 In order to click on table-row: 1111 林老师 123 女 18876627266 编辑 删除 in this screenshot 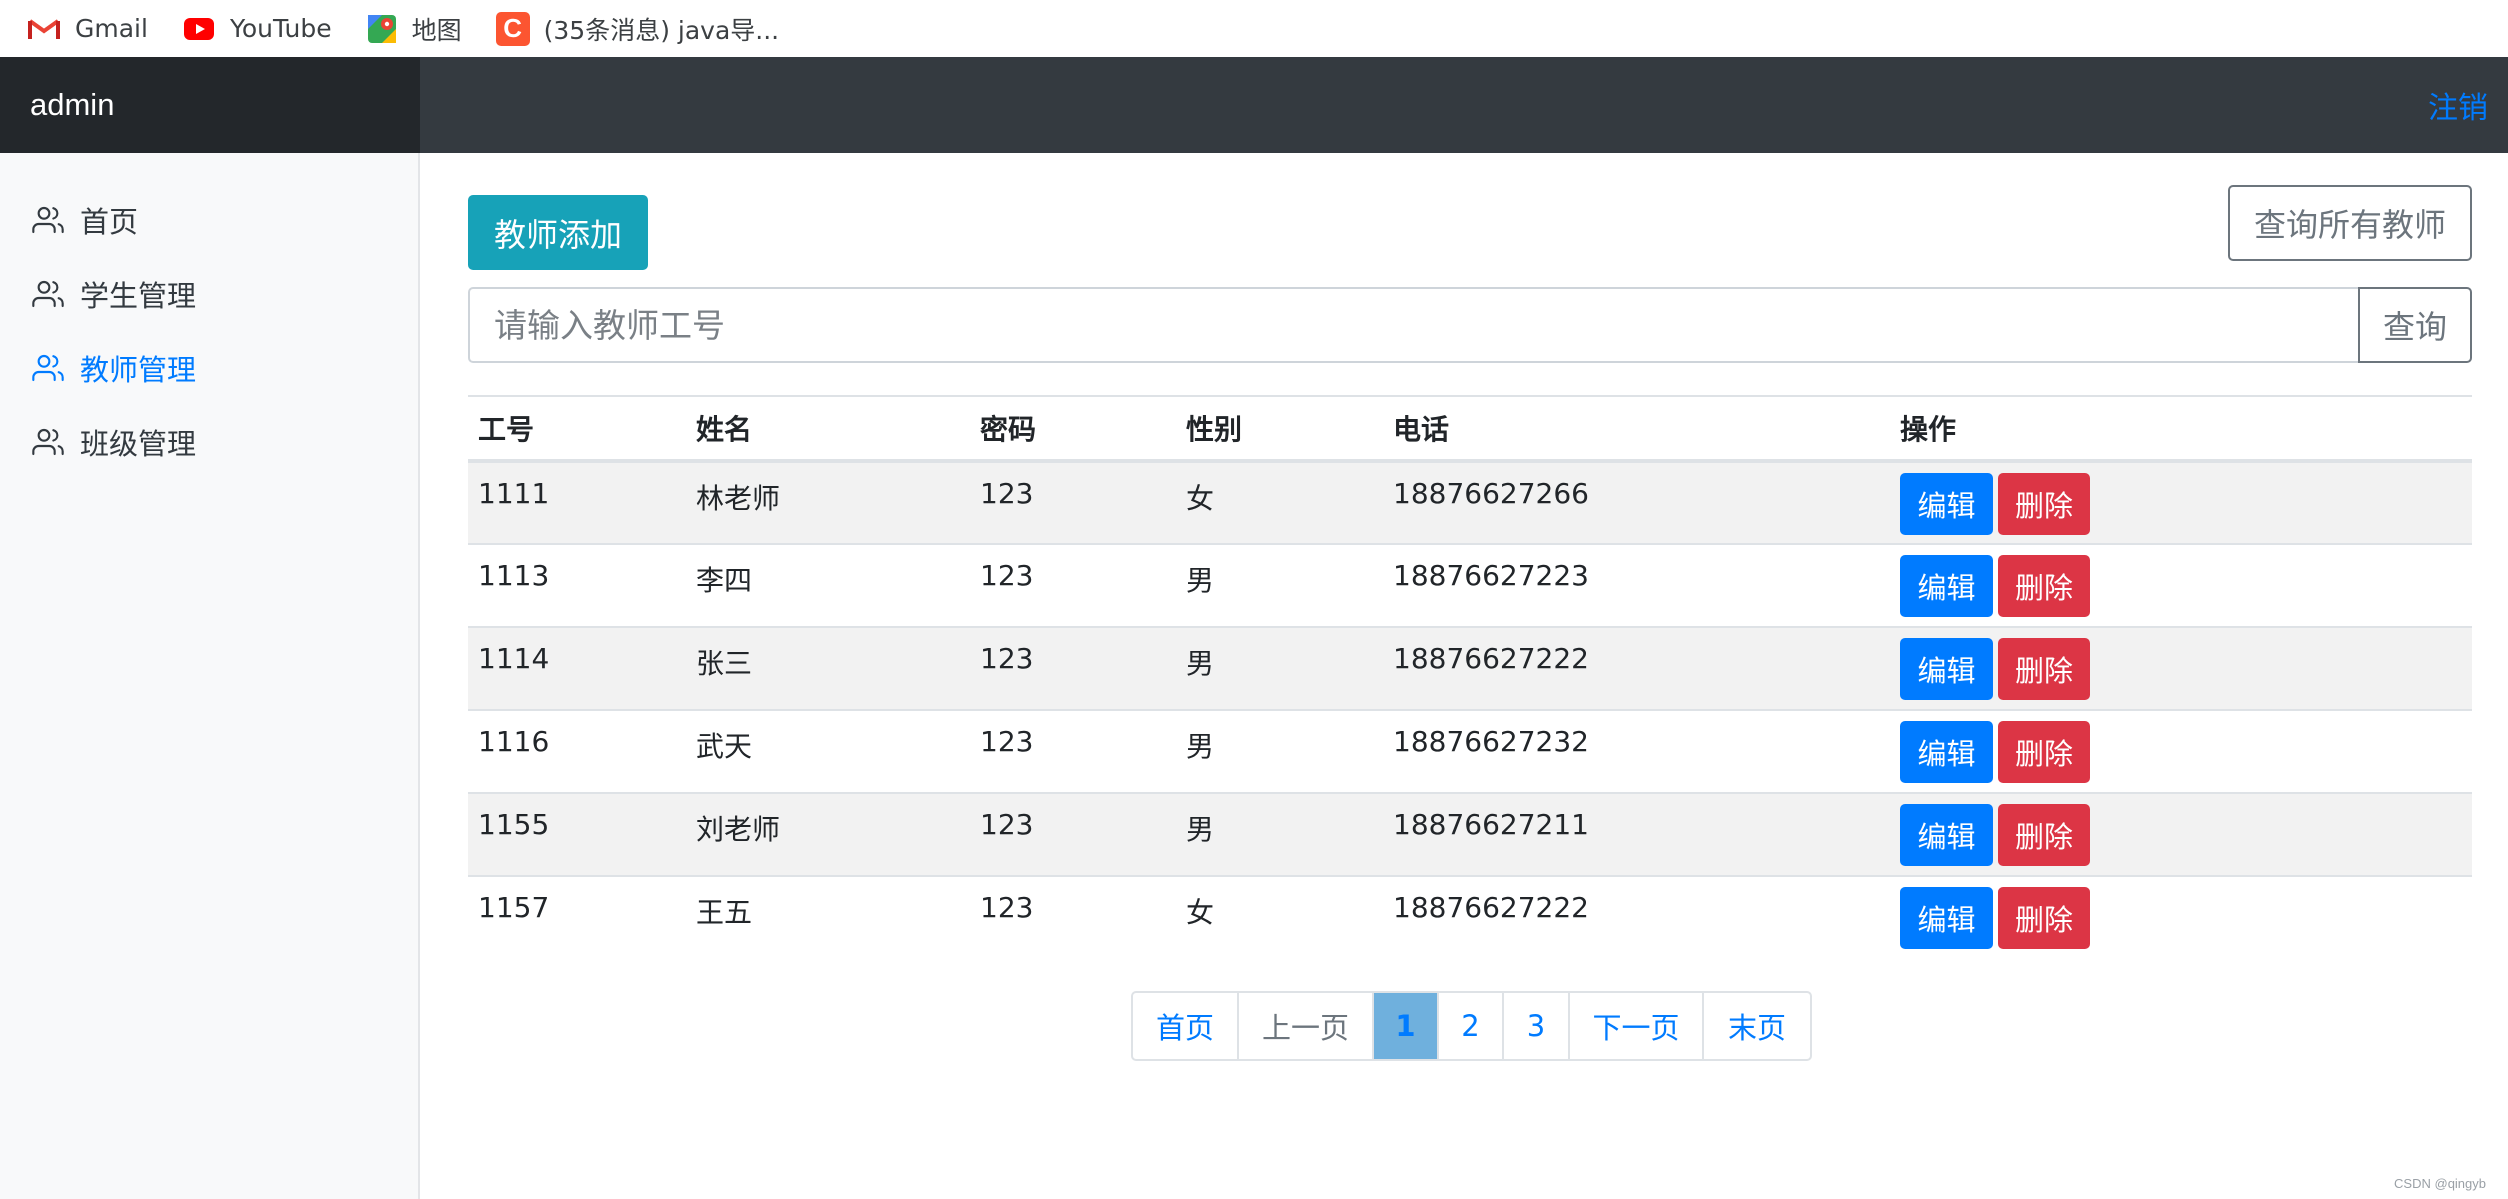, I will do `click(1470, 502)`.